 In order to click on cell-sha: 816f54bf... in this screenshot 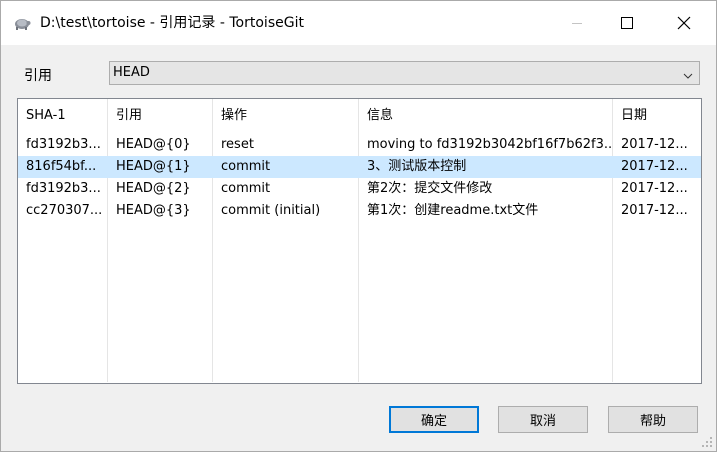, I will do `click(61, 166)`.